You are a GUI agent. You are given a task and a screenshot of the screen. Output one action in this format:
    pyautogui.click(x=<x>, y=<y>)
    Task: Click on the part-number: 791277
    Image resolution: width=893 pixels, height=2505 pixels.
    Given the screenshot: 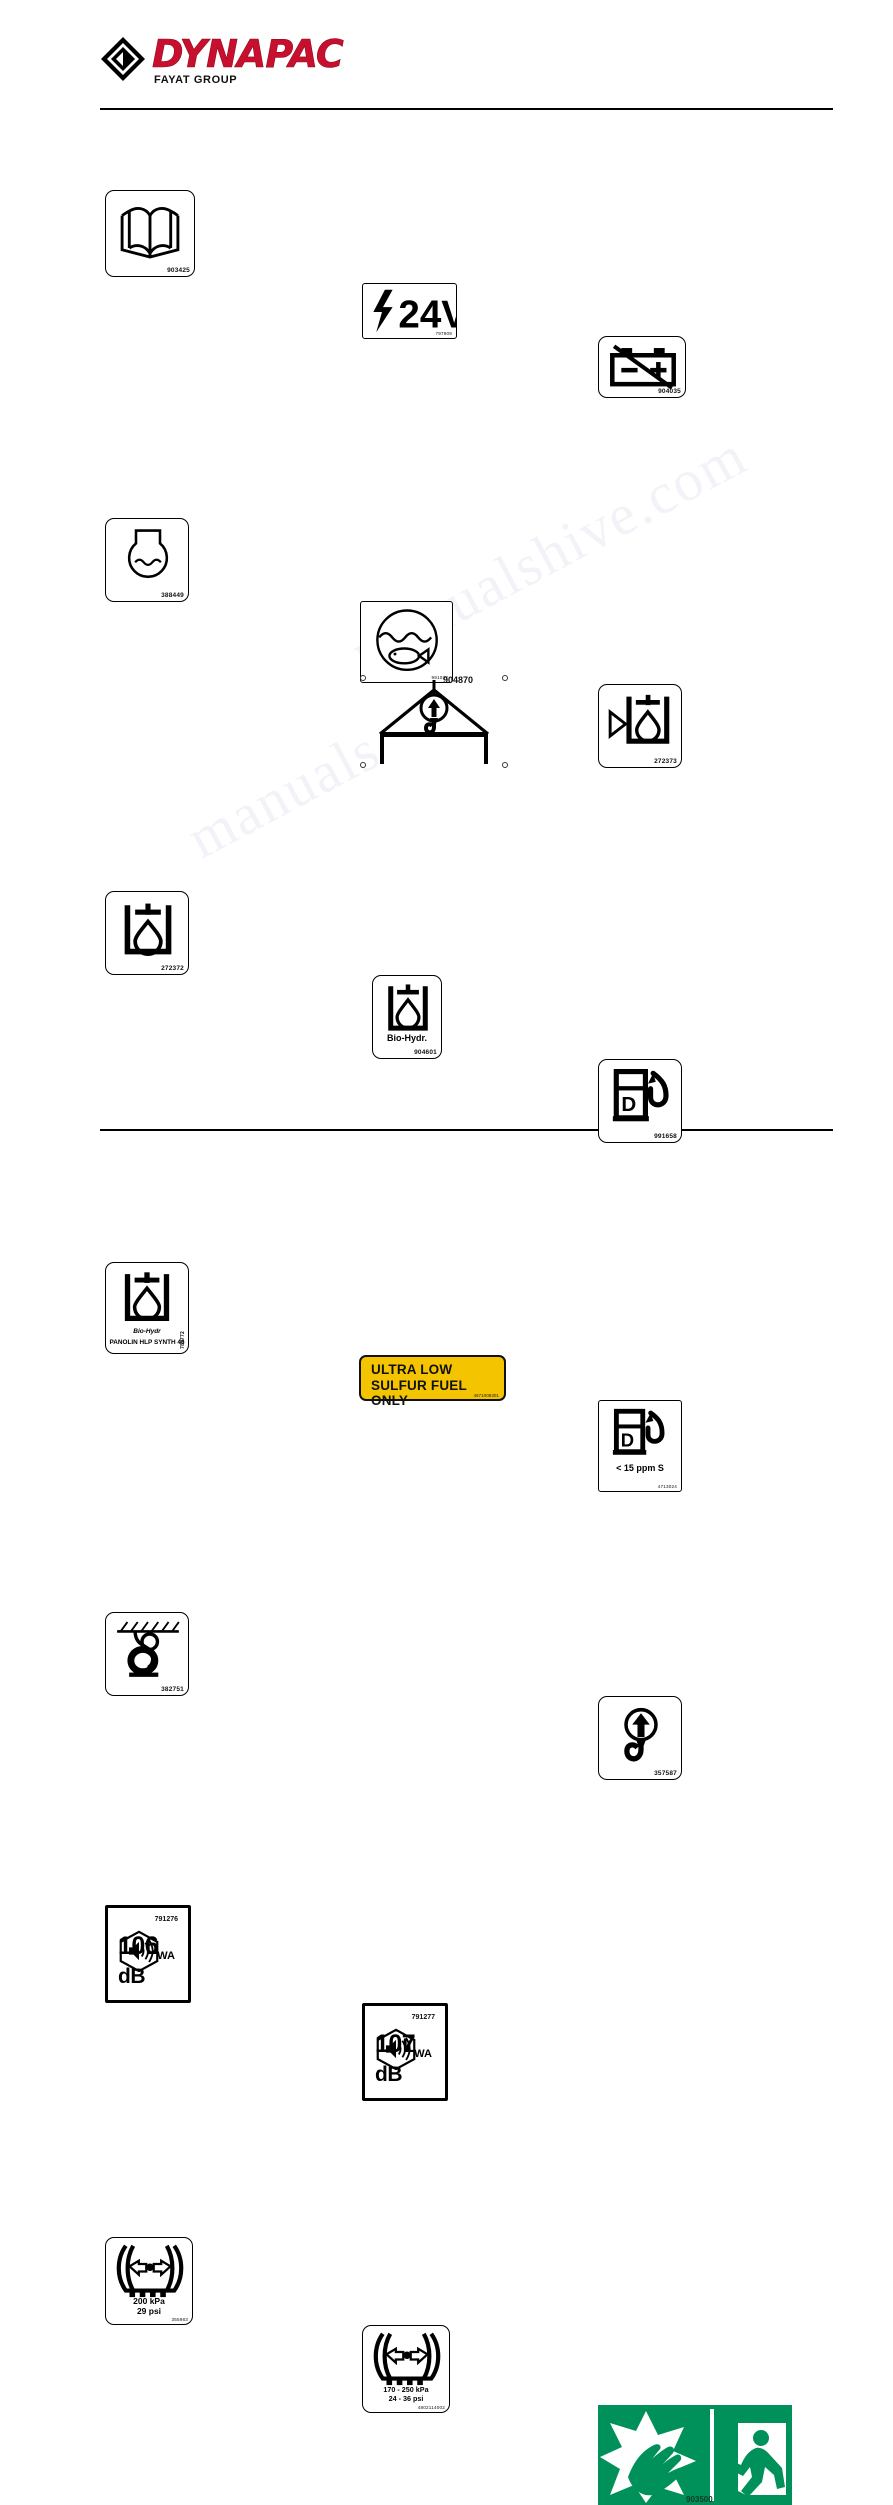 What is the action you would take?
    pyautogui.click(x=423, y=2017)
    